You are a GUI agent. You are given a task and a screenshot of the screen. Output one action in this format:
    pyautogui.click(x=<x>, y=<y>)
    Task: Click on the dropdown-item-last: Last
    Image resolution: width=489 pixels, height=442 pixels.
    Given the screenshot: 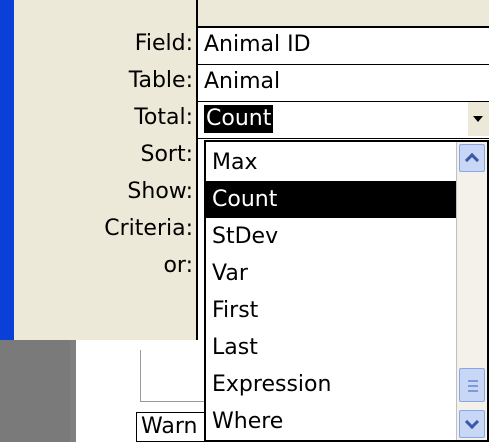 What is the action you would take?
    pyautogui.click(x=333, y=347)
    